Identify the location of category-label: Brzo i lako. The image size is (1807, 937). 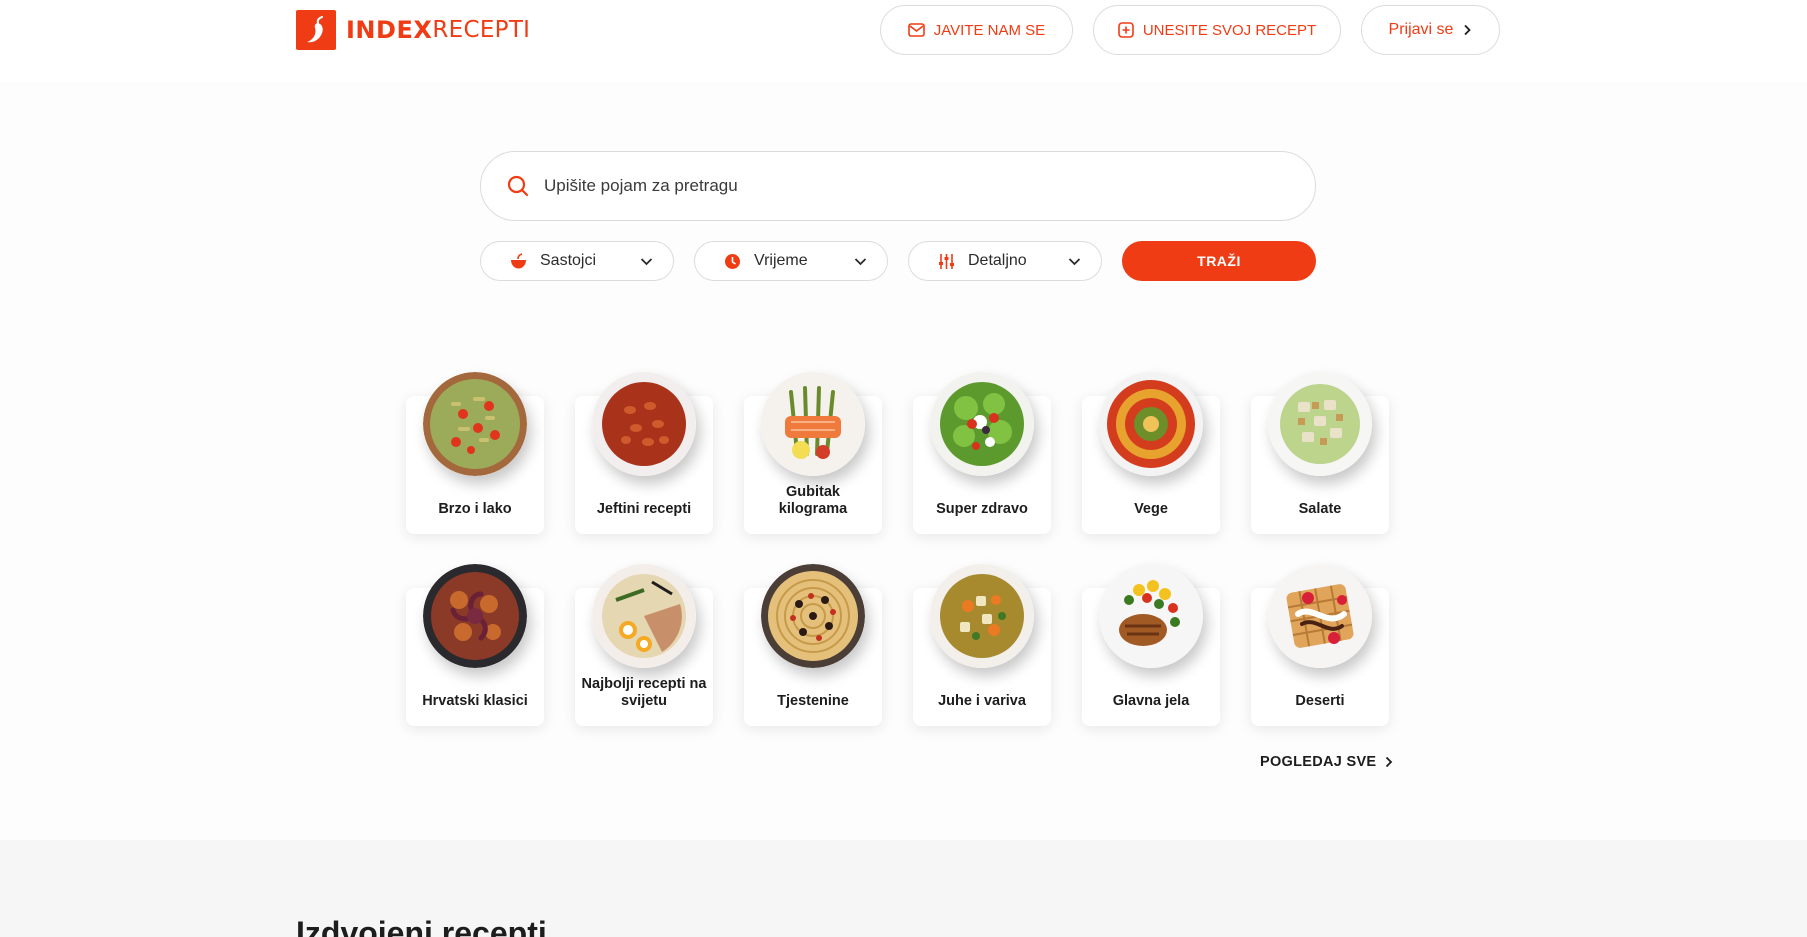
(475, 509).